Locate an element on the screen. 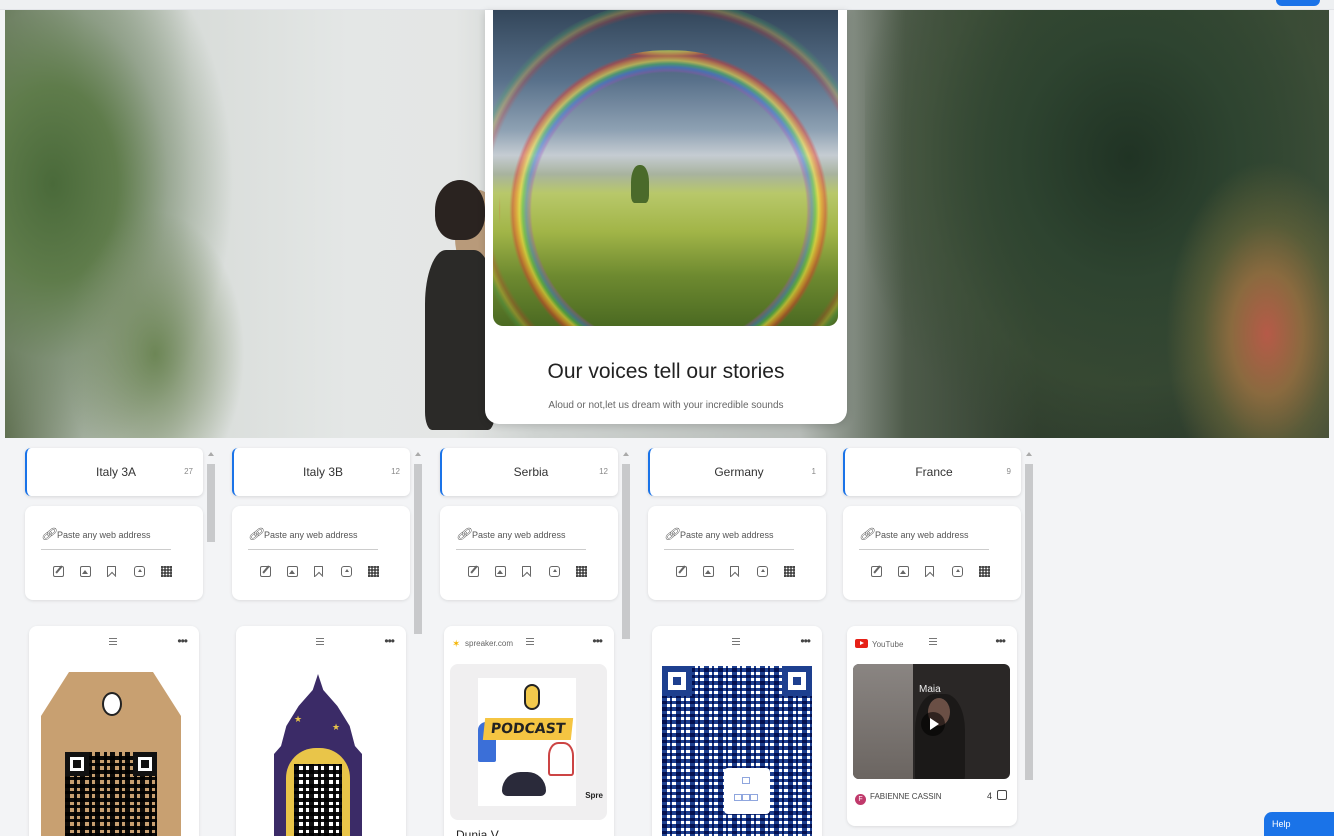  top-bar is located at coordinates (667, 5).